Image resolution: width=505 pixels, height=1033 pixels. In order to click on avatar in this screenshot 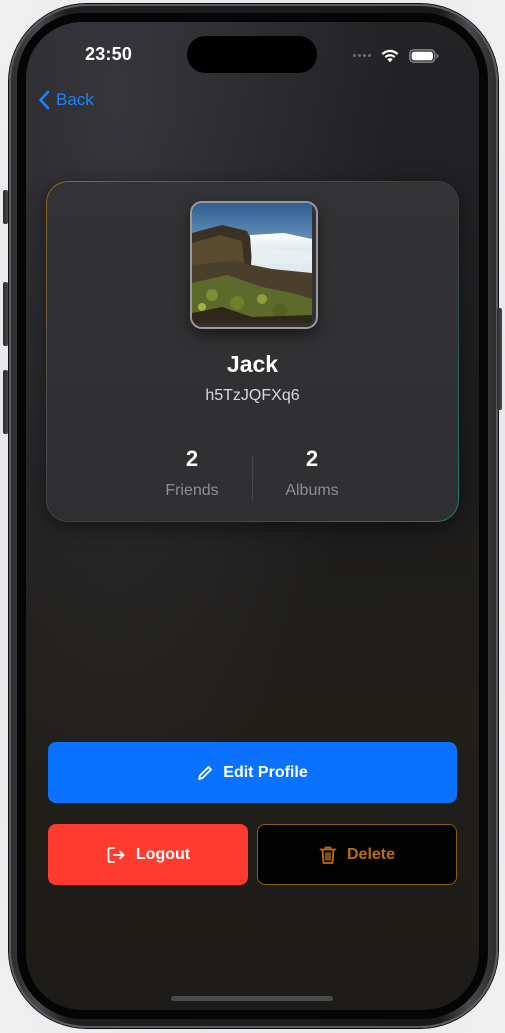, I will do `click(254, 265)`.